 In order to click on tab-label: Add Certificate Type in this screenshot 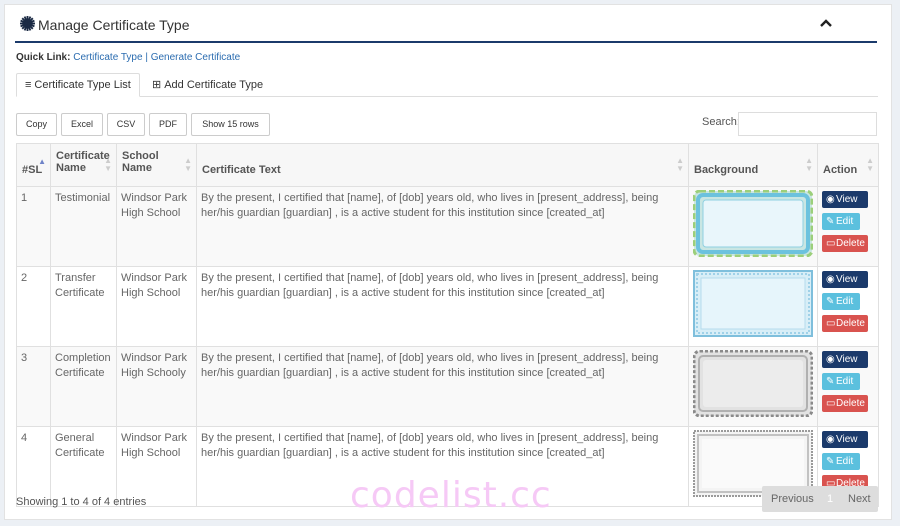, I will do `click(214, 85)`.